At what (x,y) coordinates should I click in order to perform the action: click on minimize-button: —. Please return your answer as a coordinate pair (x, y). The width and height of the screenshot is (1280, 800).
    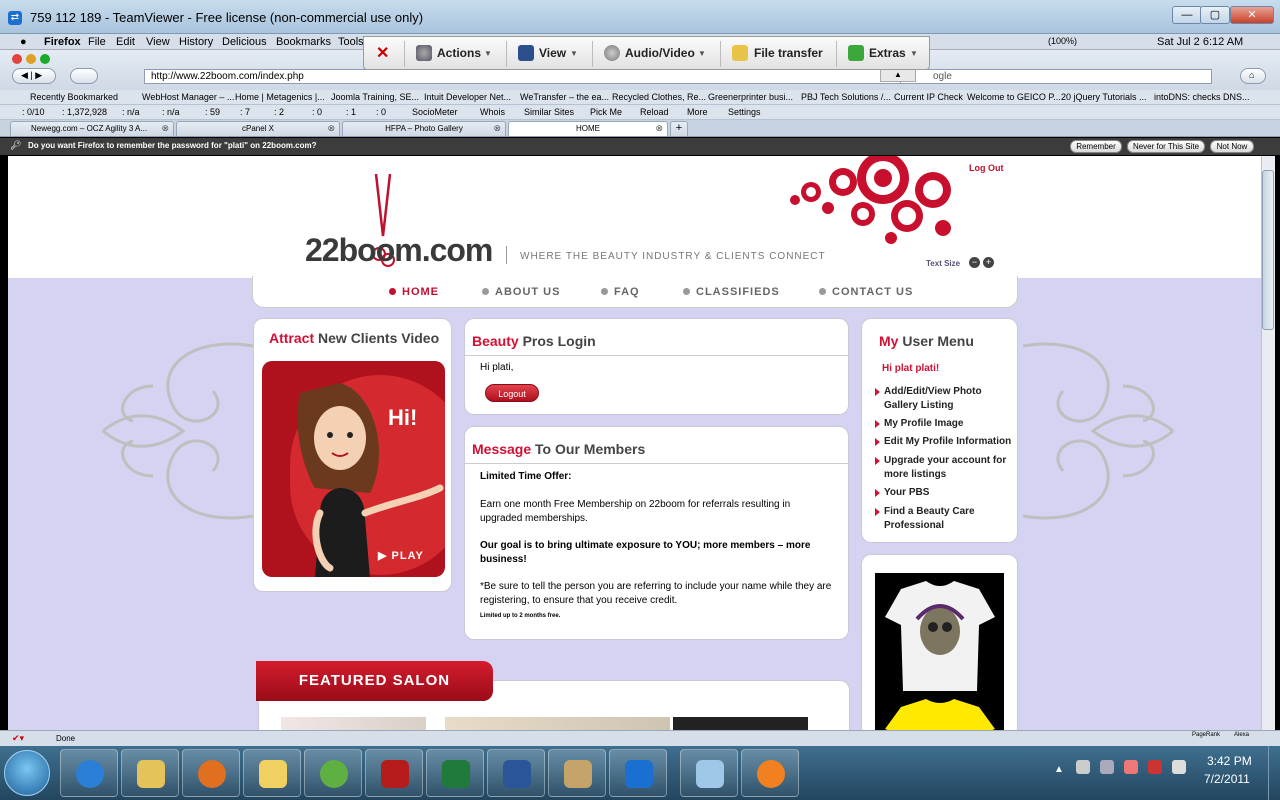
    Looking at the image, I should click on (1187, 15).